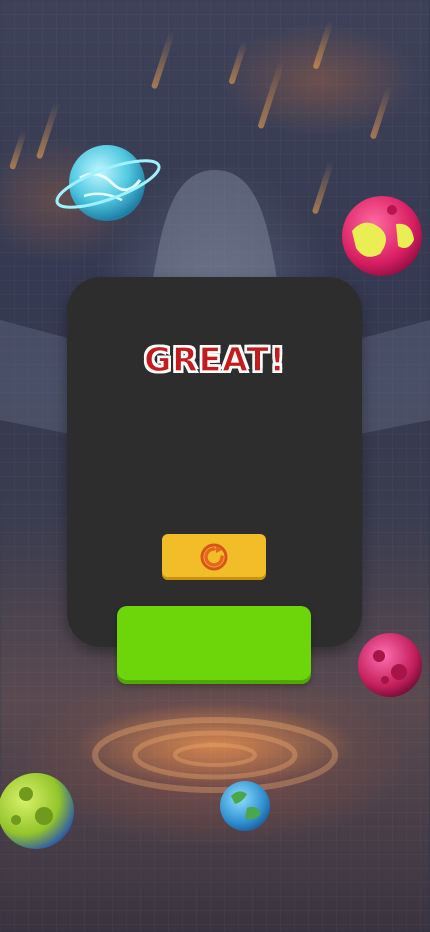 The width and height of the screenshot is (430, 932). What do you see at coordinates (382, 236) in the screenshot?
I see `pink-lava-planet-icon` at bounding box center [382, 236].